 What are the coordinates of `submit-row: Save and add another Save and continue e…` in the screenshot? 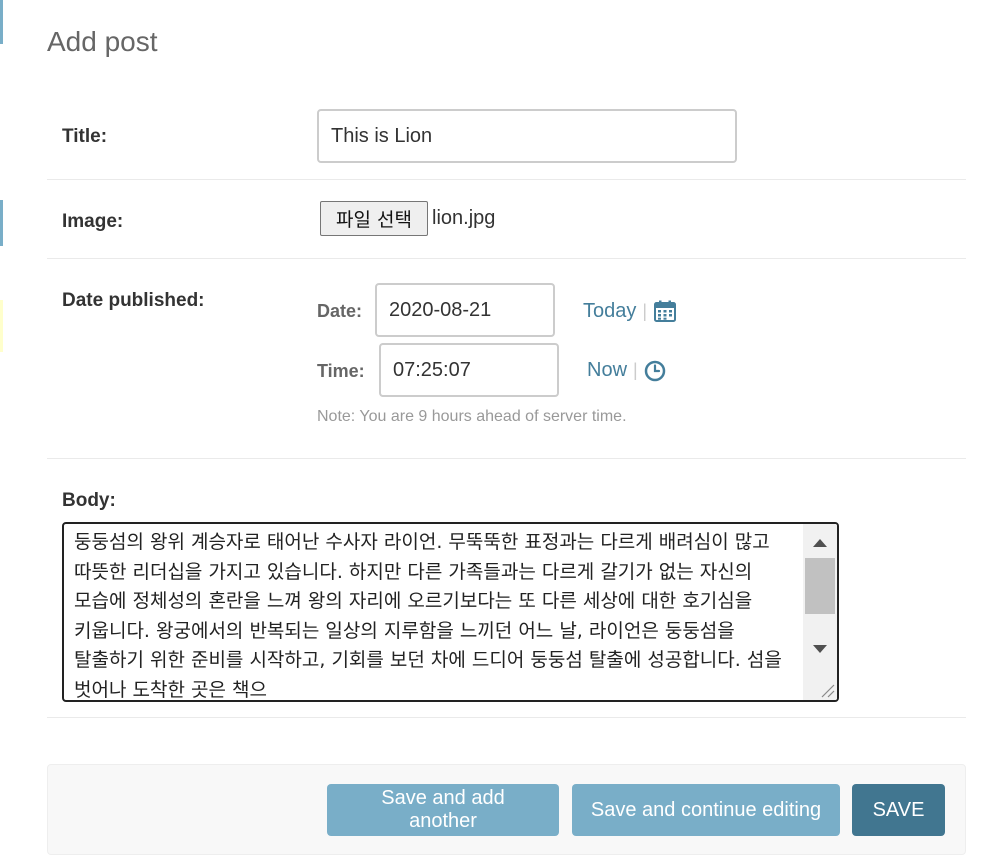 It's located at (506, 809).